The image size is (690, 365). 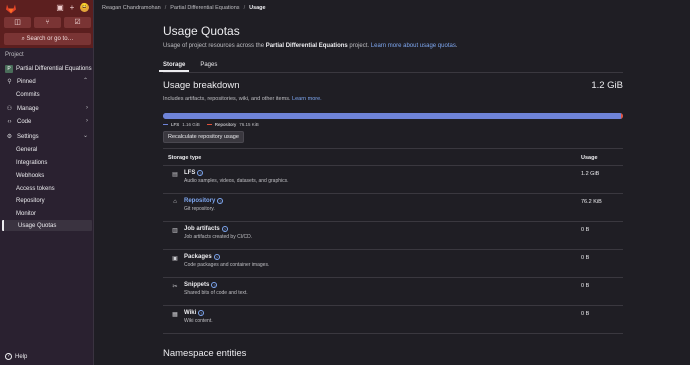 What do you see at coordinates (393, 208) in the screenshot?
I see `table-row: ⌂ Repository? Git repository. 76.2 KiB` at bounding box center [393, 208].